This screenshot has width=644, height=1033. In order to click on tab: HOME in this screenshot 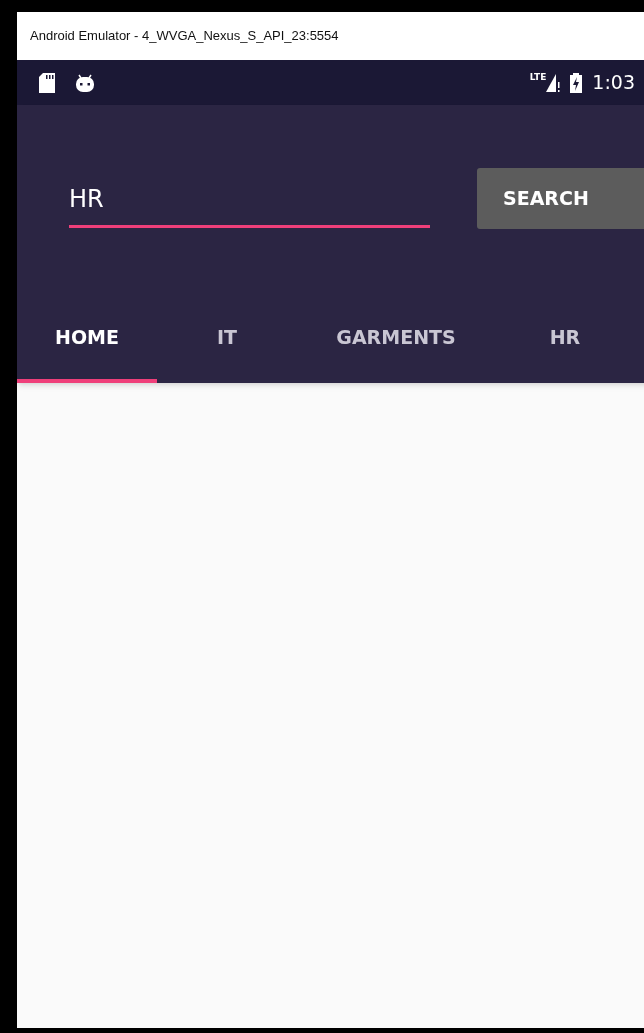, I will do `click(87, 339)`.